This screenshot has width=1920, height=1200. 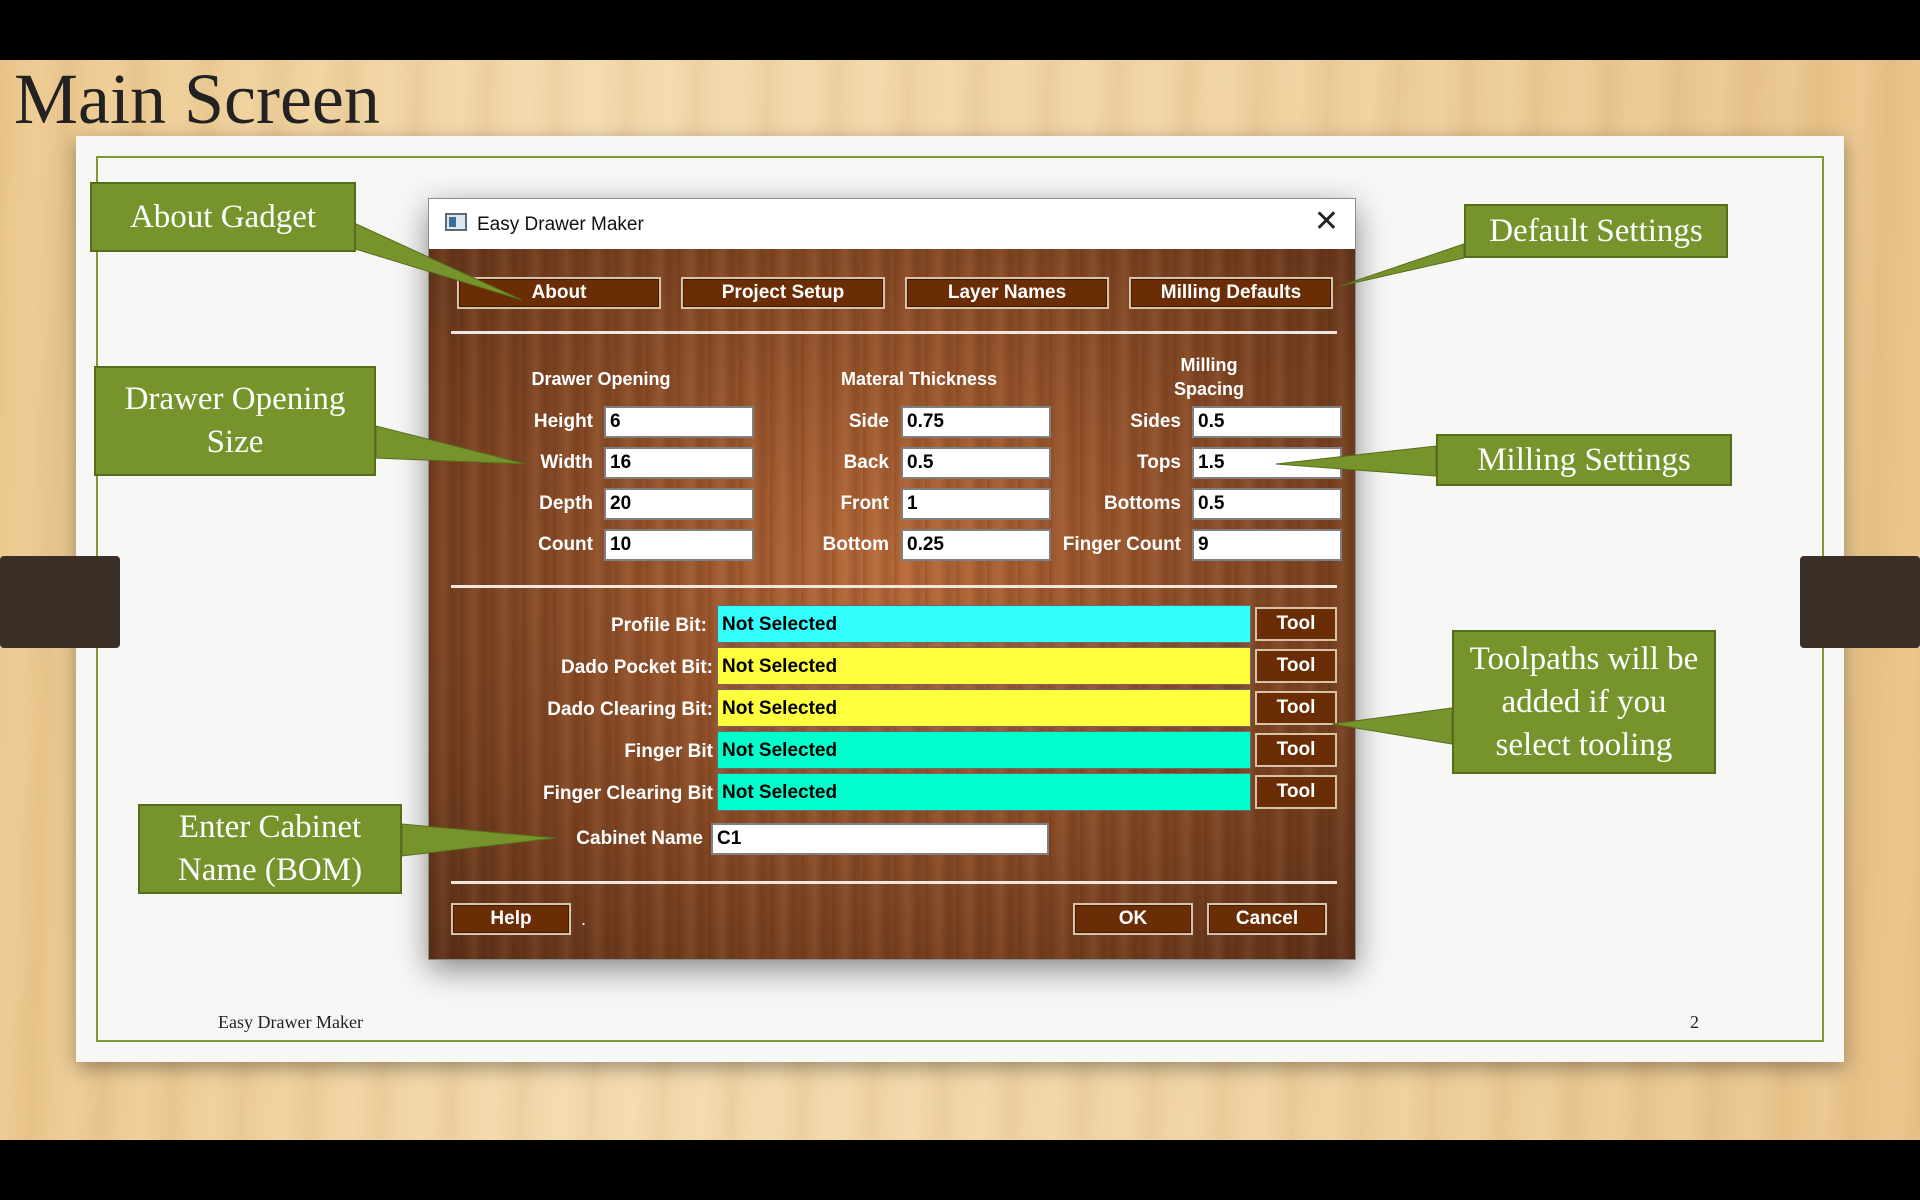 I want to click on about-pointer, so click(x=437, y=261).